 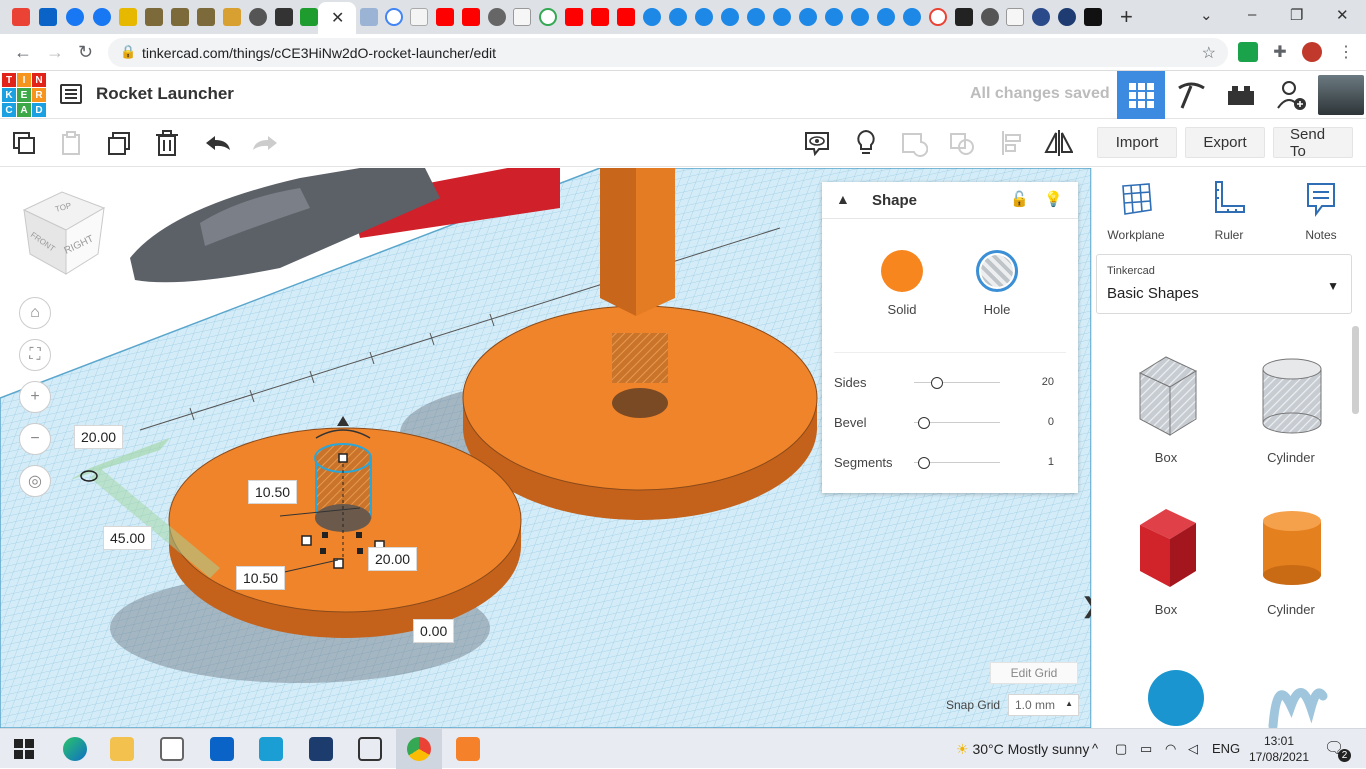 I want to click on store-icon, so click(x=172, y=749).